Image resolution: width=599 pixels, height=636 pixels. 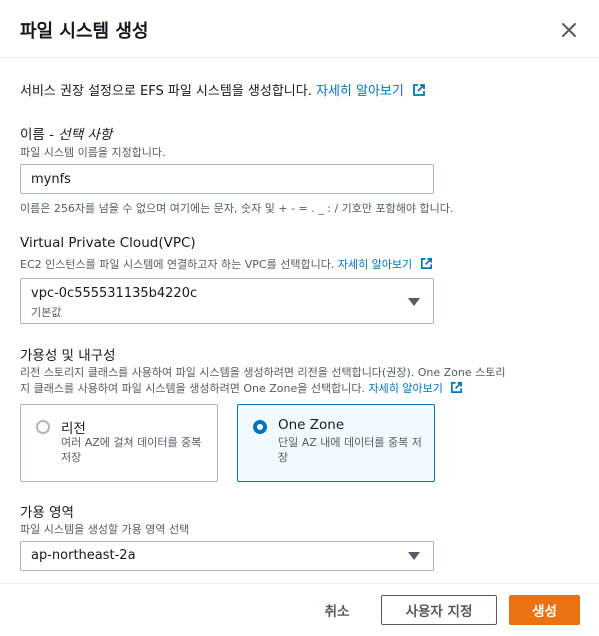 What do you see at coordinates (350, 450) in the screenshot?
I see `tile-one-zone-description: 단일 AZ 내에 데이터를 중복 저장` at bounding box center [350, 450].